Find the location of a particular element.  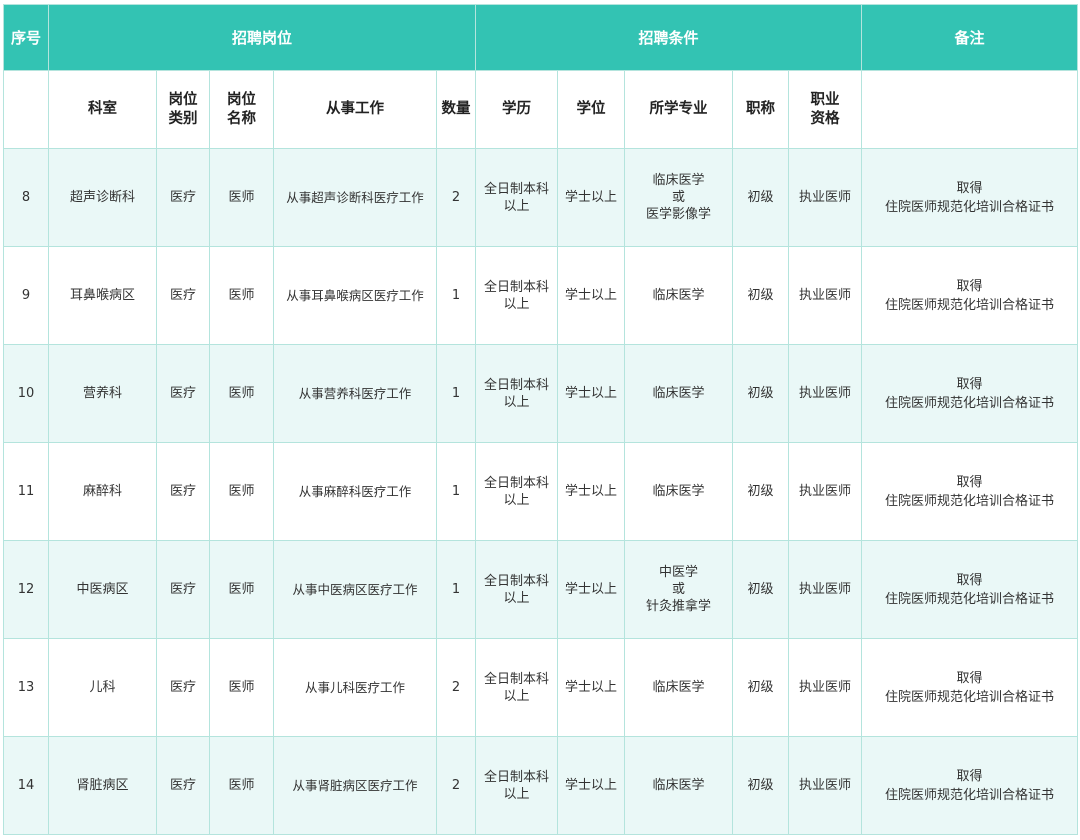

cell-major-line: 医学影像学 is located at coordinates (679, 214).